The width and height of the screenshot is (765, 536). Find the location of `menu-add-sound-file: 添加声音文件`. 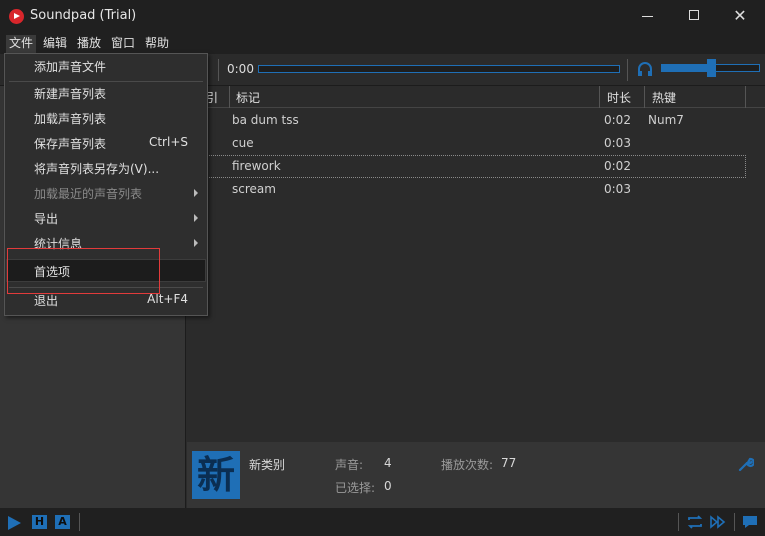

menu-add-sound-file: 添加声音文件 is located at coordinates (106, 65).